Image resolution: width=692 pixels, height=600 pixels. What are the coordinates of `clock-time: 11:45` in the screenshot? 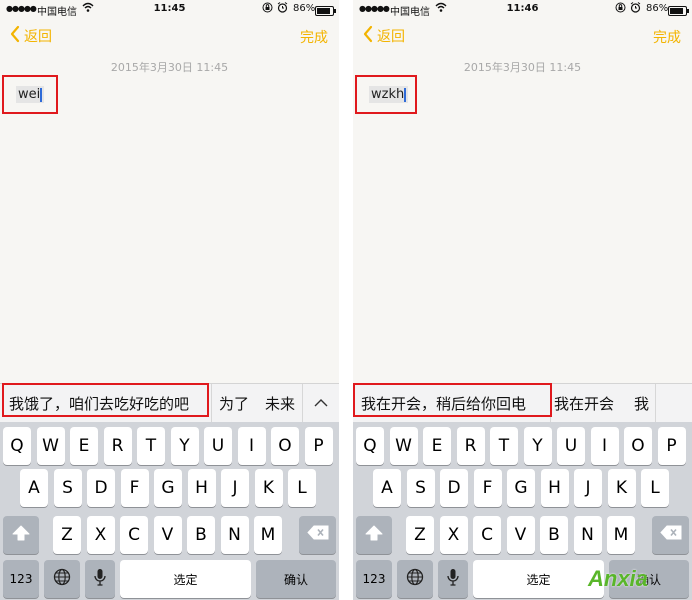 It's located at (169, 8).